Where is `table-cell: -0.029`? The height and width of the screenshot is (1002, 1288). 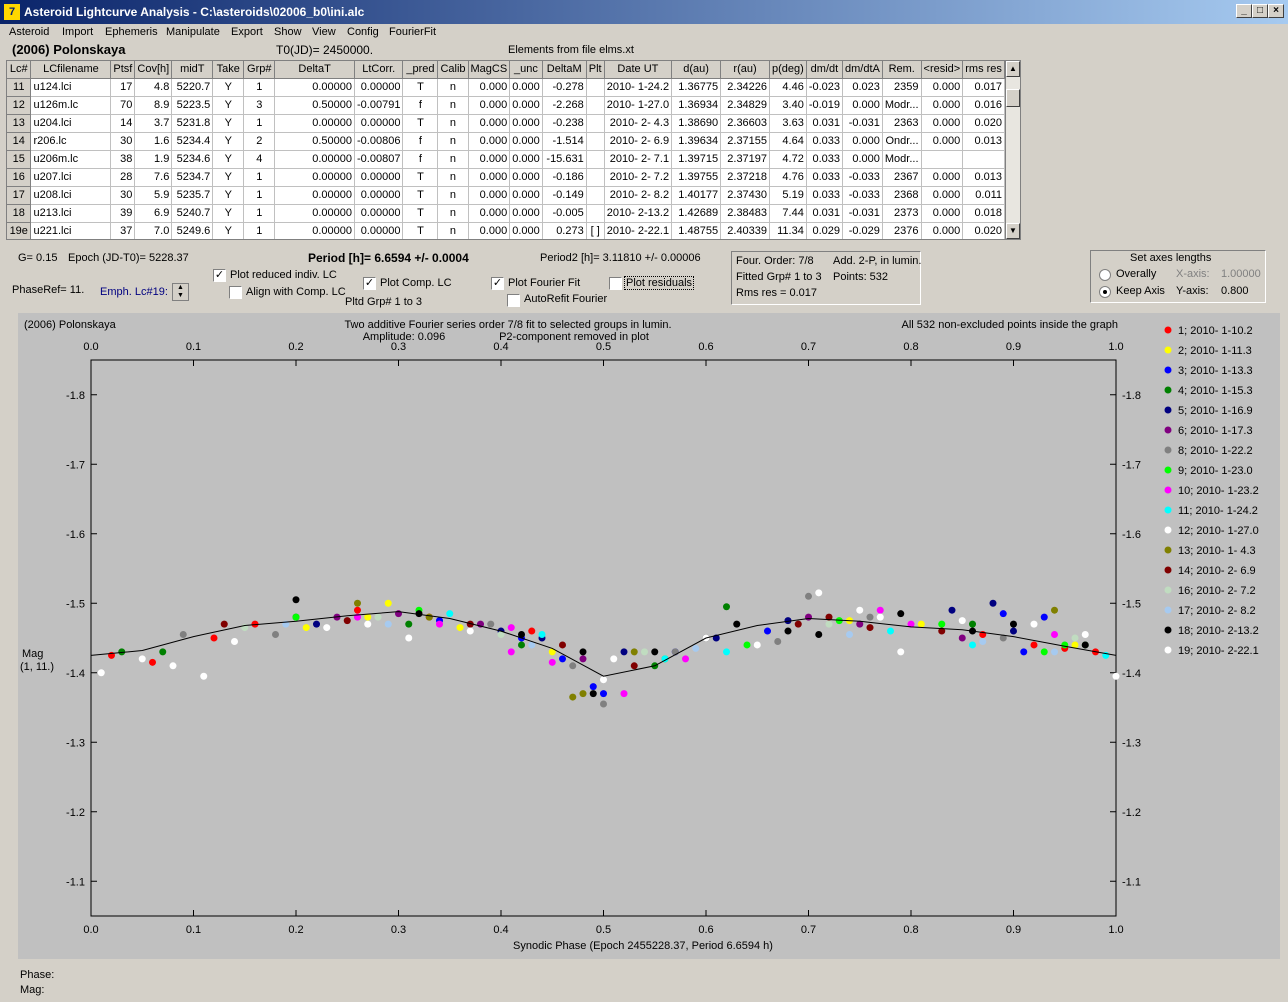
table-cell: -0.029 is located at coordinates (862, 230).